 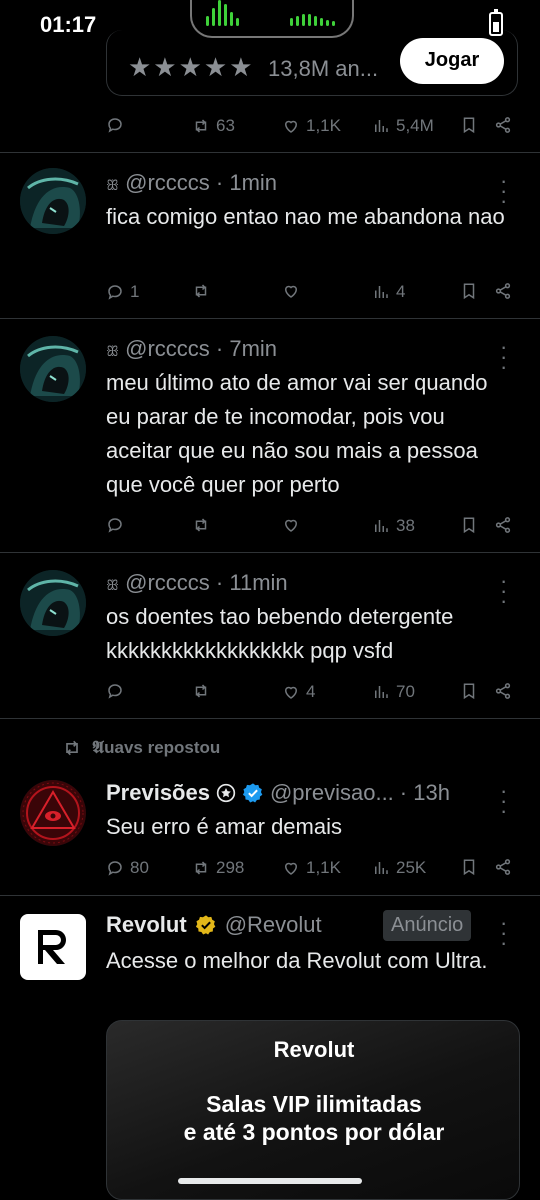 What do you see at coordinates (323, 867) in the screenshot?
I see `like-count: 1,1K` at bounding box center [323, 867].